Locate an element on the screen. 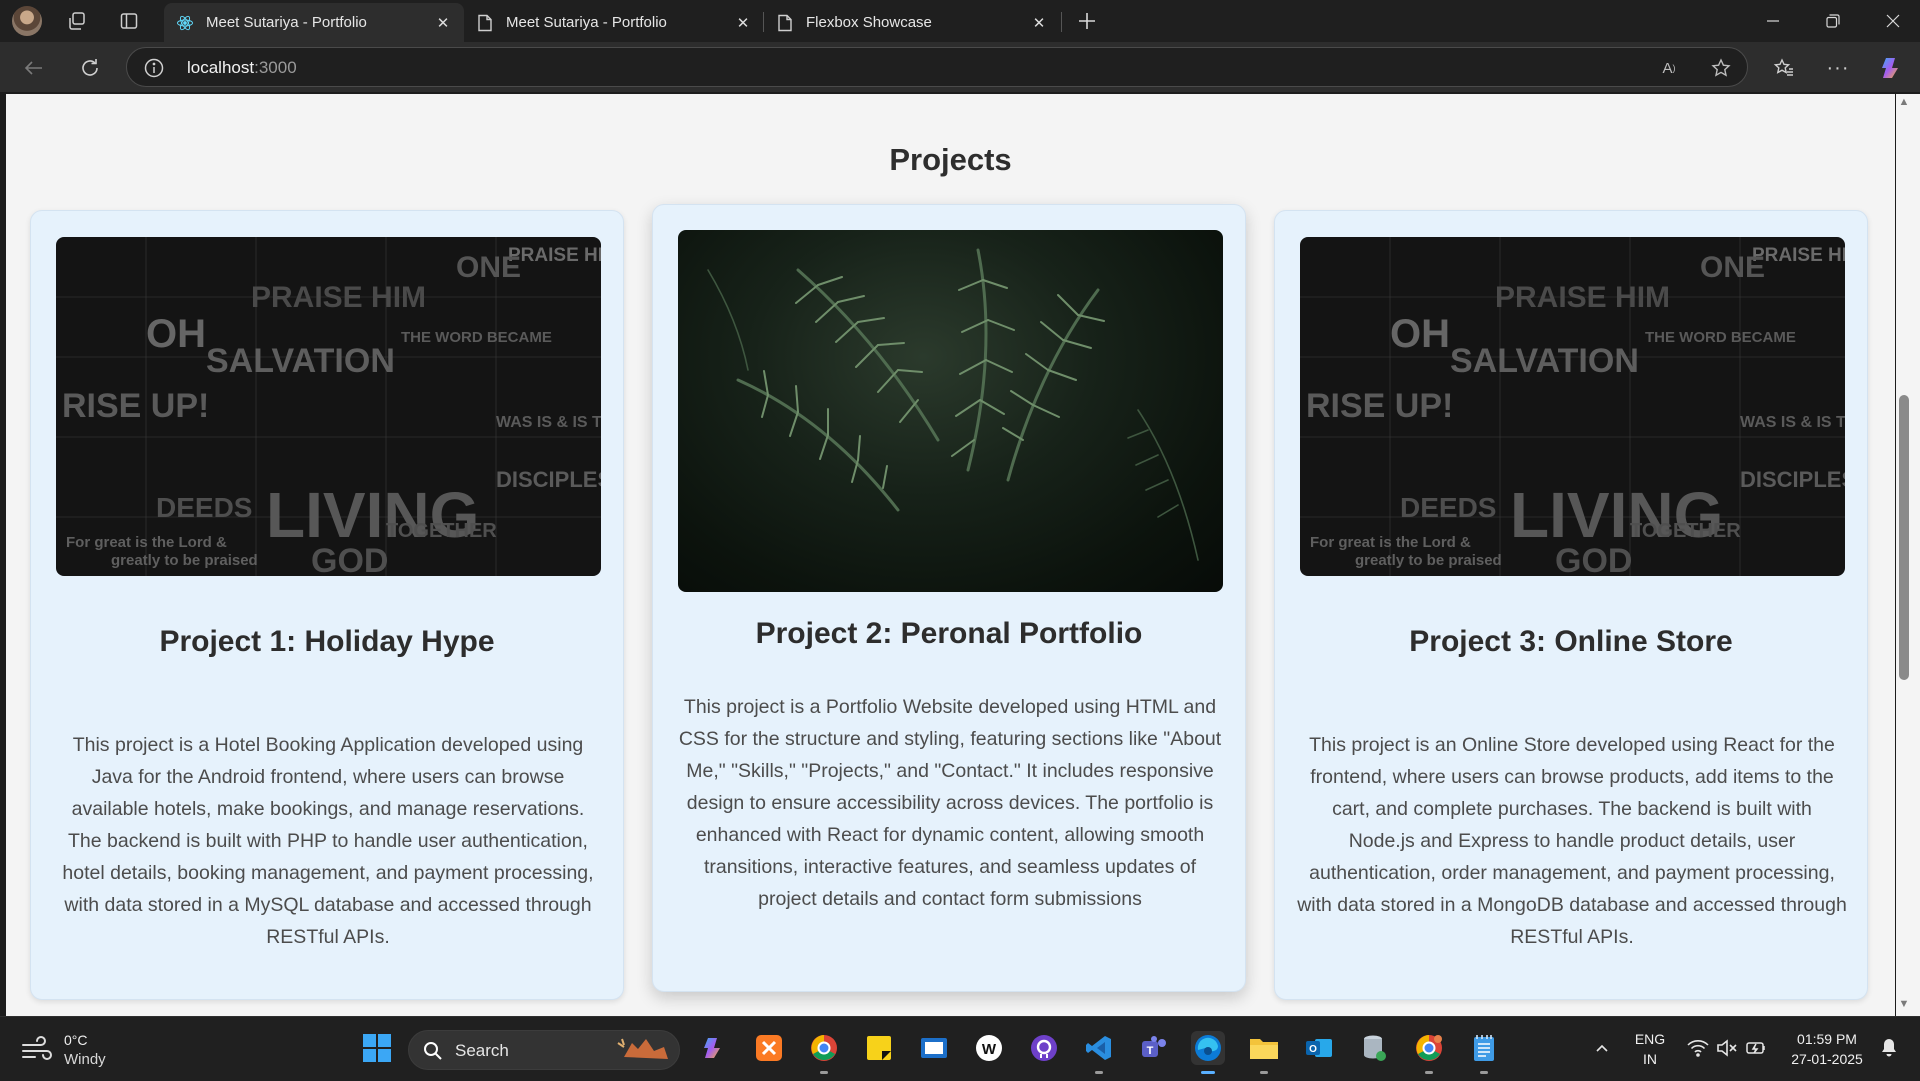 Image resolution: width=1920 pixels, height=1081 pixels. notepad-icon is located at coordinates (1484, 1052).